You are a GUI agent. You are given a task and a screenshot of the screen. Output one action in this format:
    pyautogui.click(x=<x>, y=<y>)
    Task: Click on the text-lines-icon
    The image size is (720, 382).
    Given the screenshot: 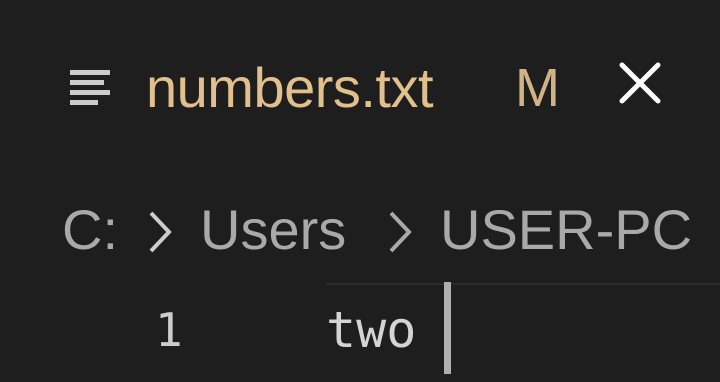 What is the action you would take?
    pyautogui.click(x=92, y=88)
    